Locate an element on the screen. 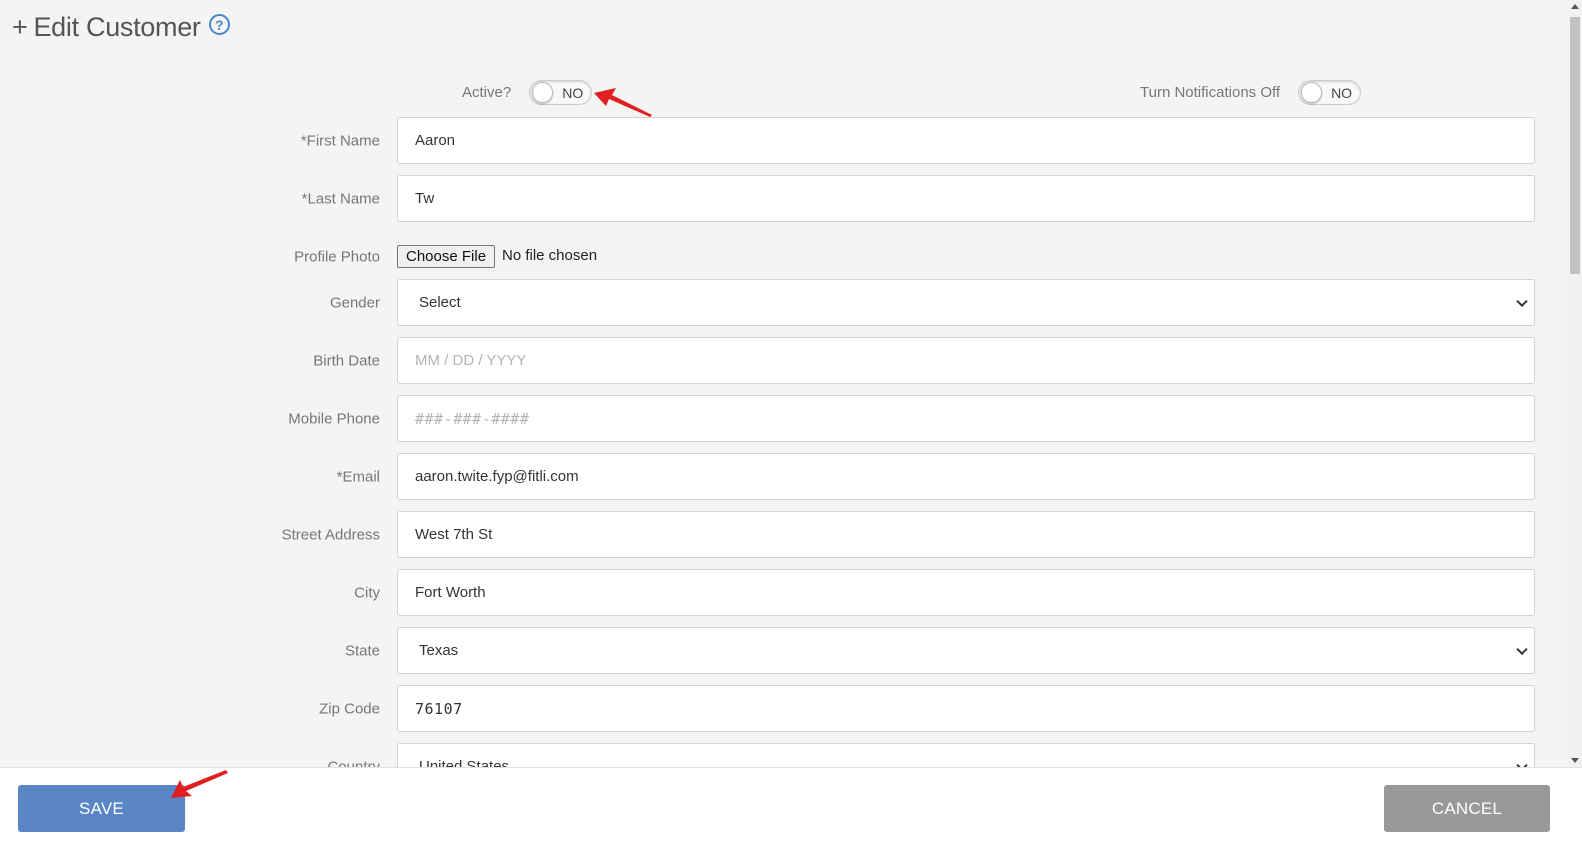 Image resolution: width=1582 pixels, height=853 pixels. city-input: Fort Worth is located at coordinates (966, 592).